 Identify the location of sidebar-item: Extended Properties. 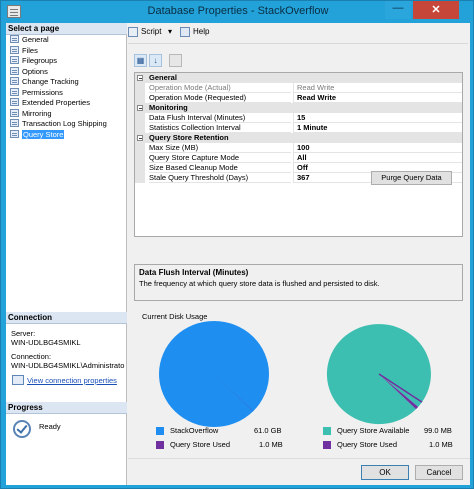
(66, 103).